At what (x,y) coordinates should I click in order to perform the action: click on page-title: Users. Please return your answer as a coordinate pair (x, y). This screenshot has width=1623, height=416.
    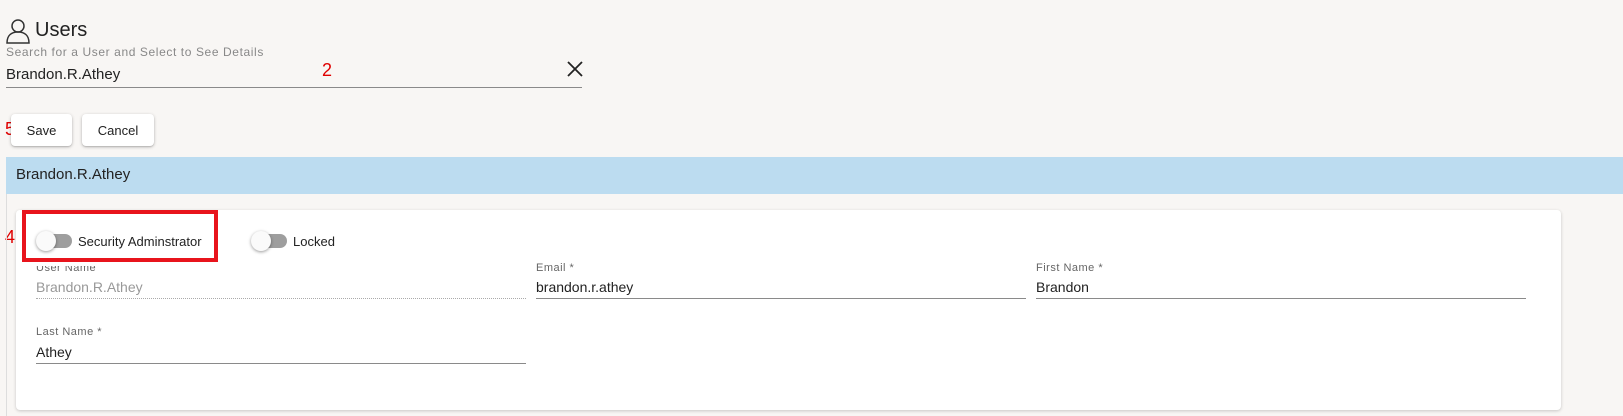
    Looking at the image, I should click on (61, 30).